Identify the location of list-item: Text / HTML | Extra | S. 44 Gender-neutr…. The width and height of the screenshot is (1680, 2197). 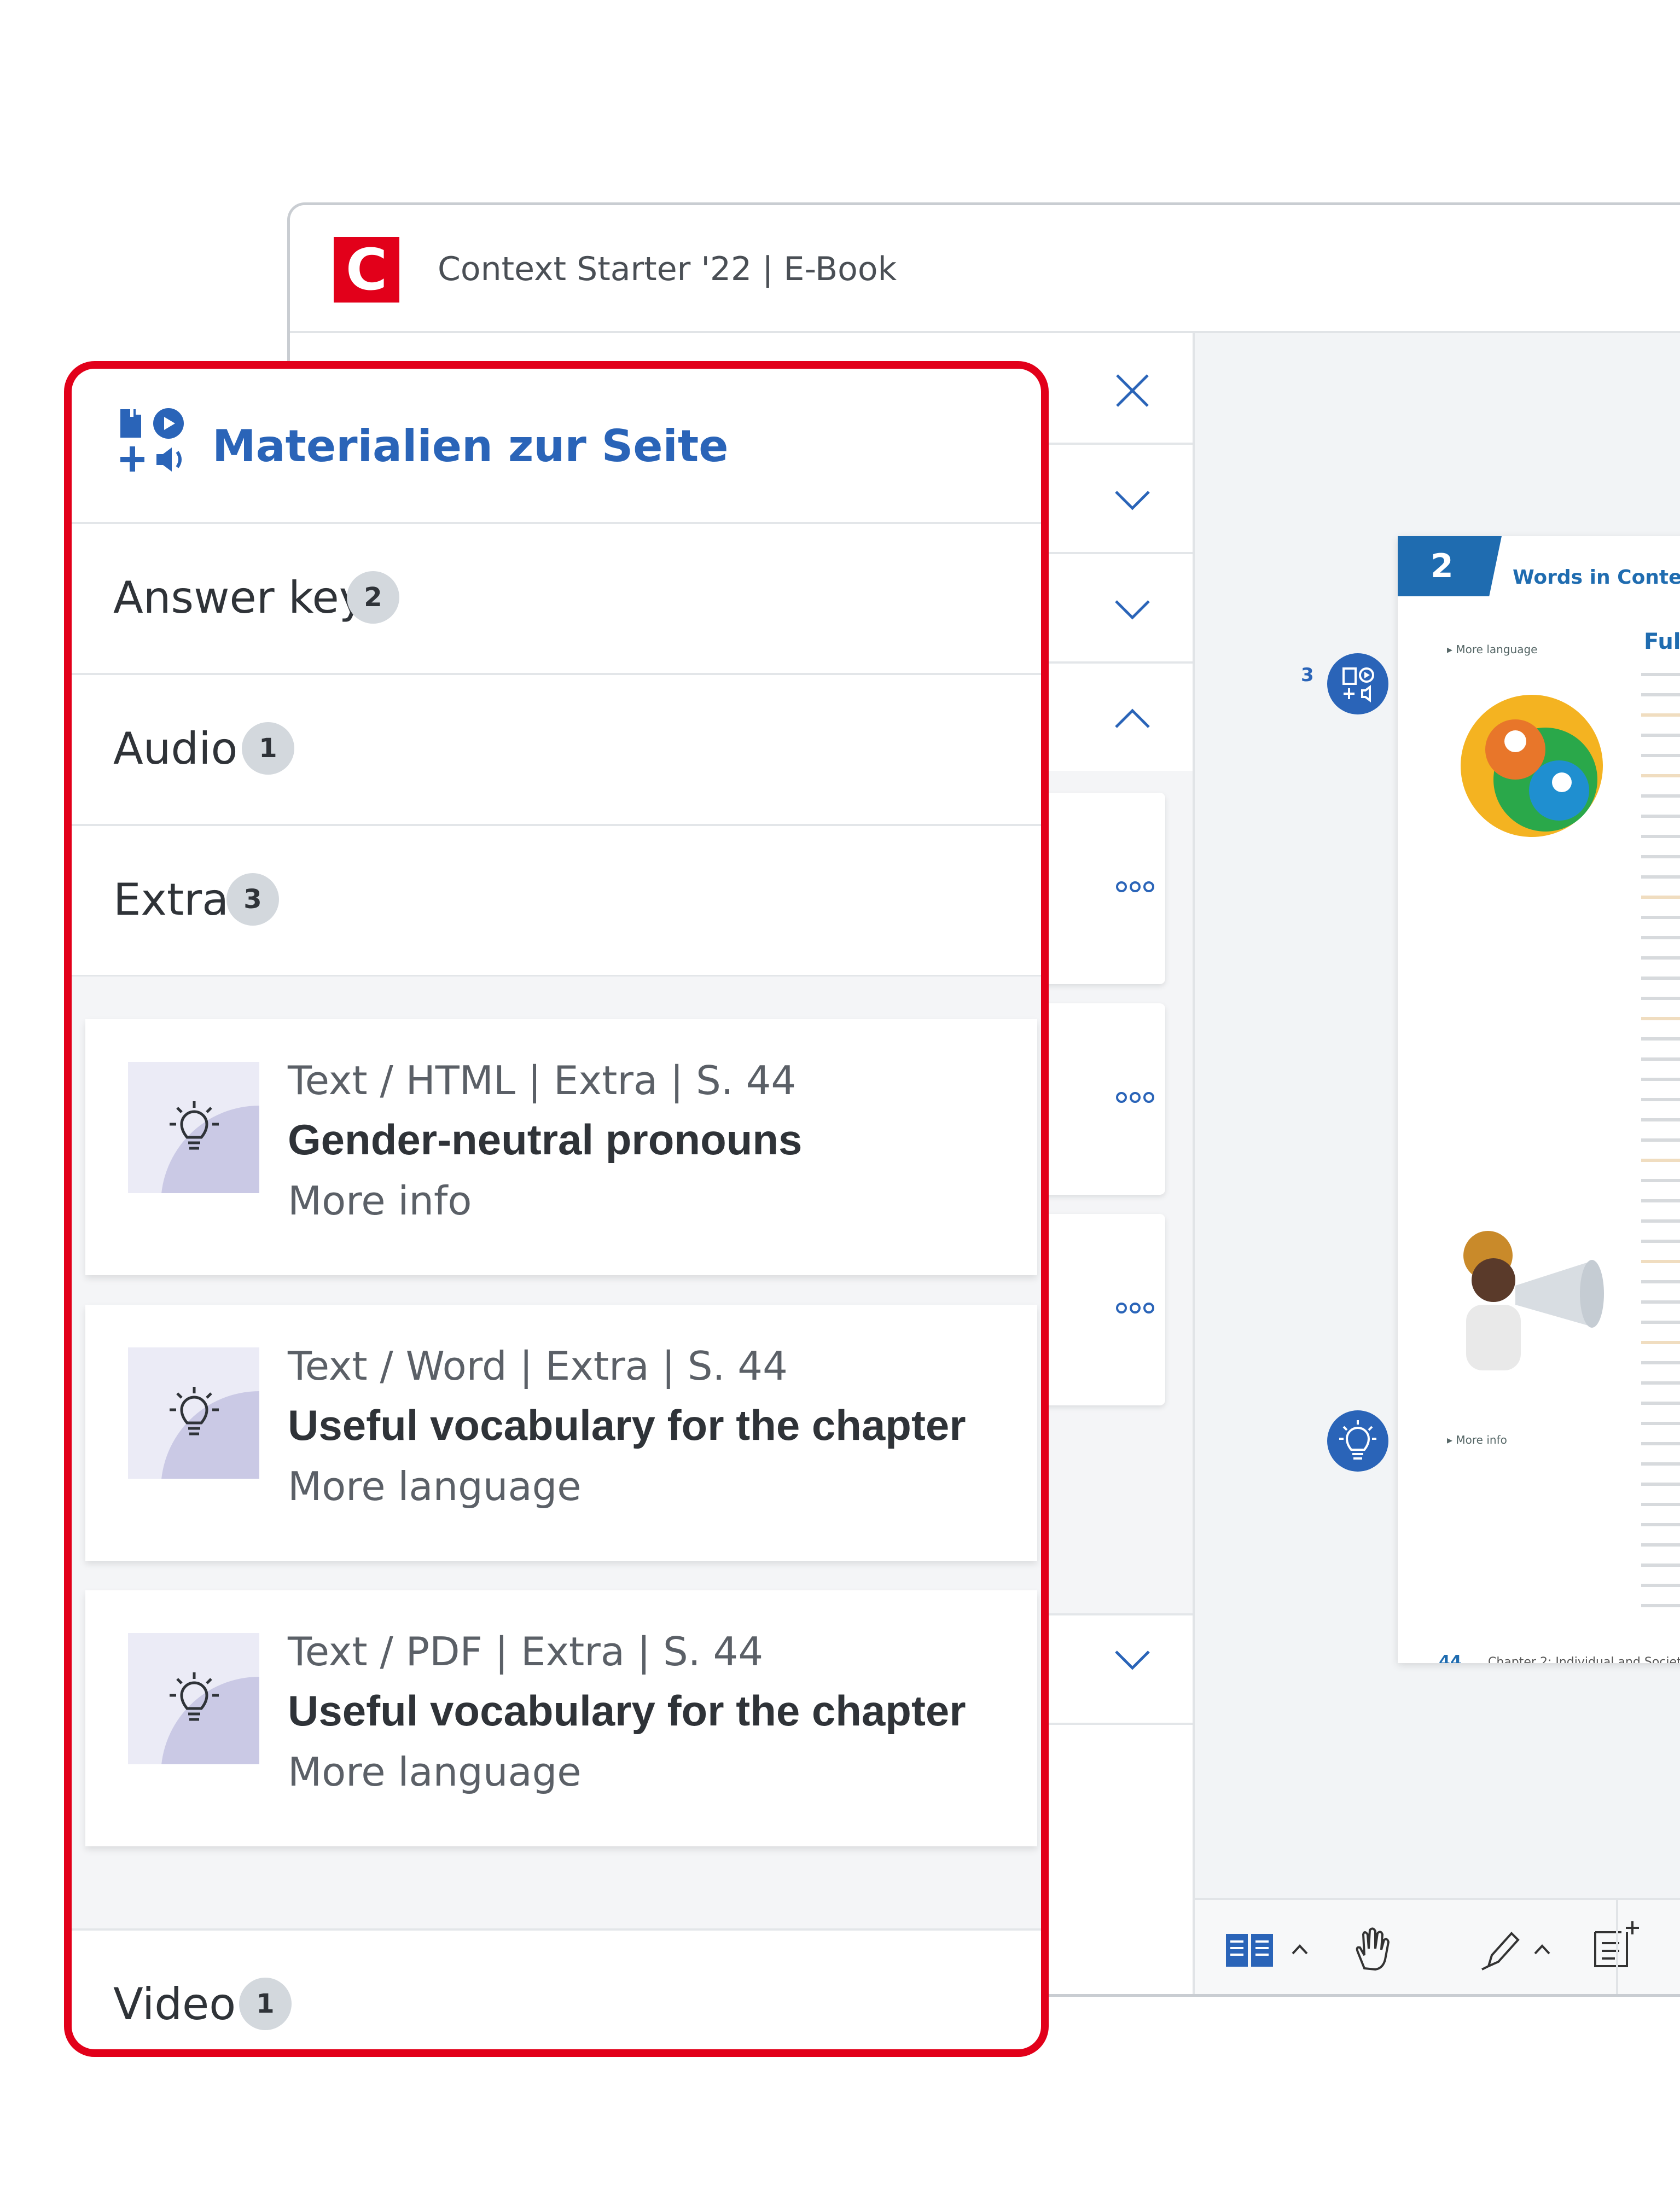
(561, 1147).